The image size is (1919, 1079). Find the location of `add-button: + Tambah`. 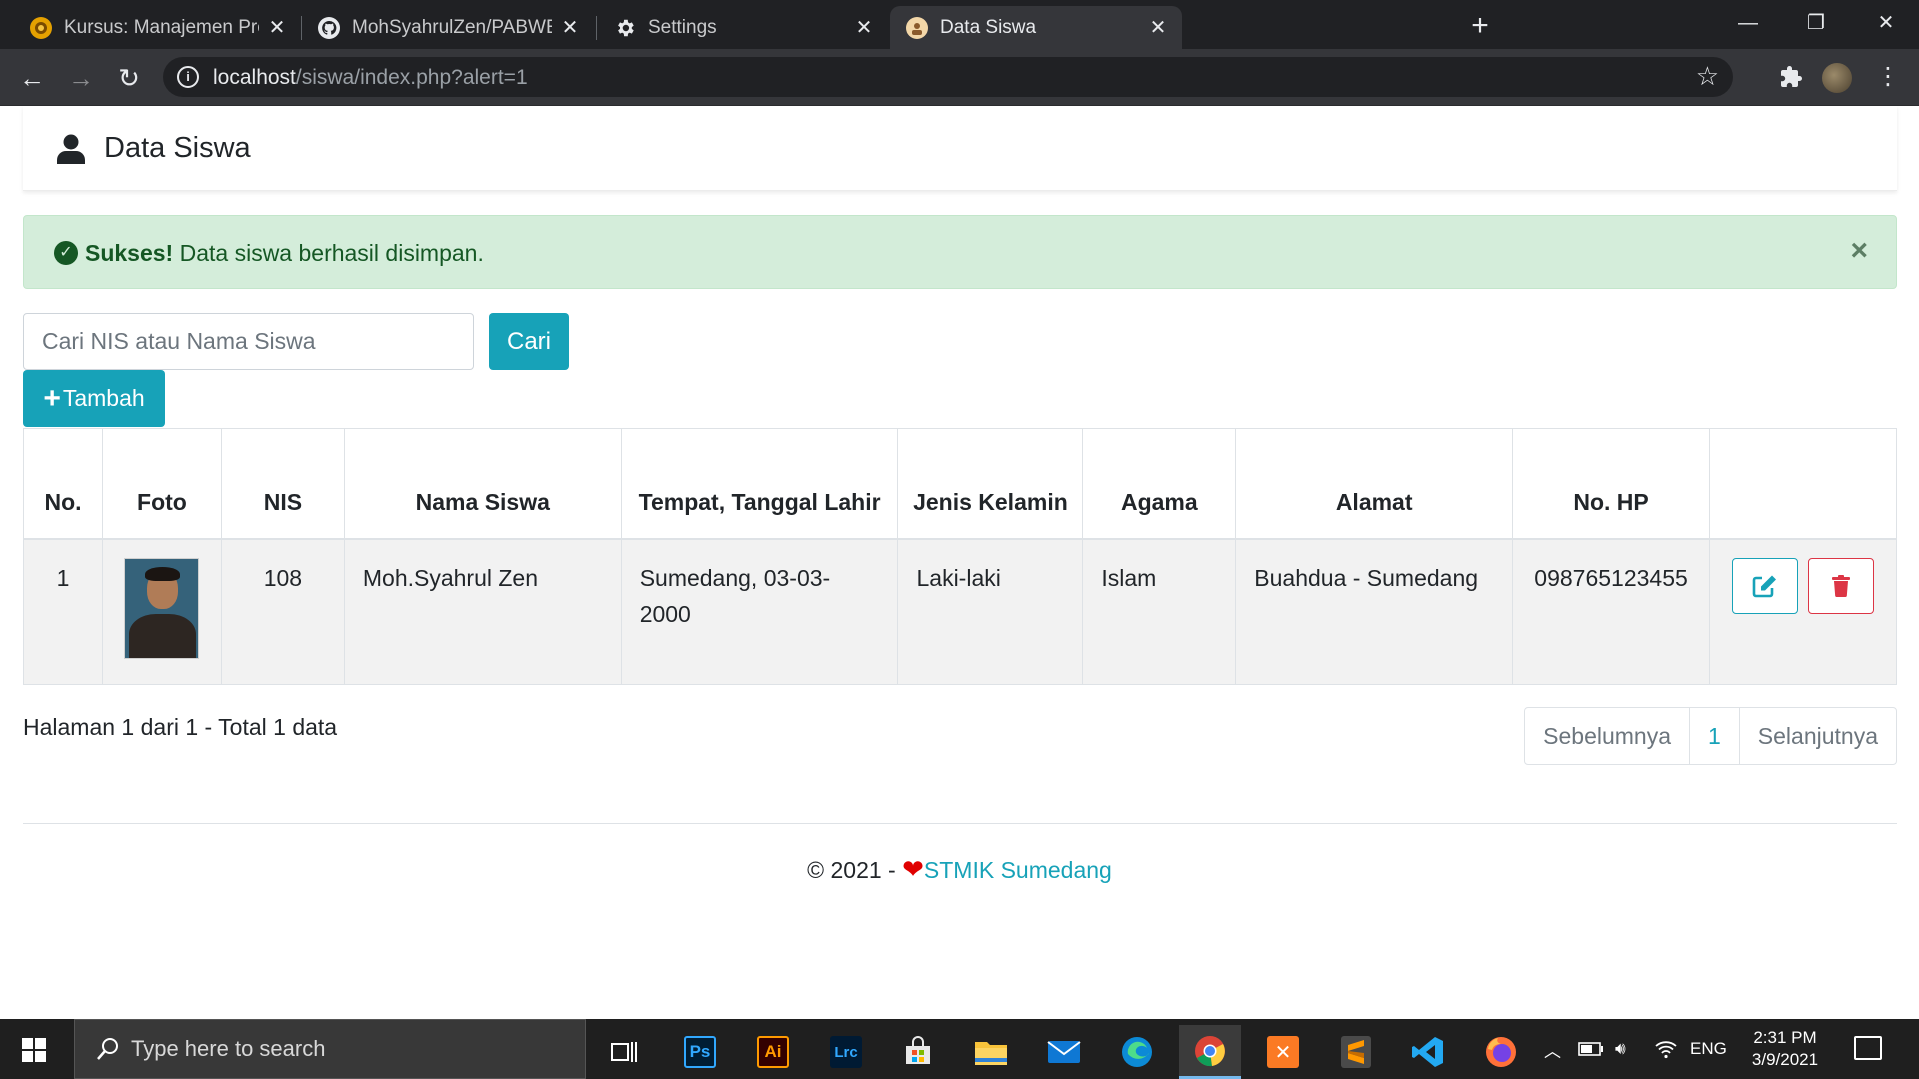

add-button: + Tambah is located at coordinates (94, 398).